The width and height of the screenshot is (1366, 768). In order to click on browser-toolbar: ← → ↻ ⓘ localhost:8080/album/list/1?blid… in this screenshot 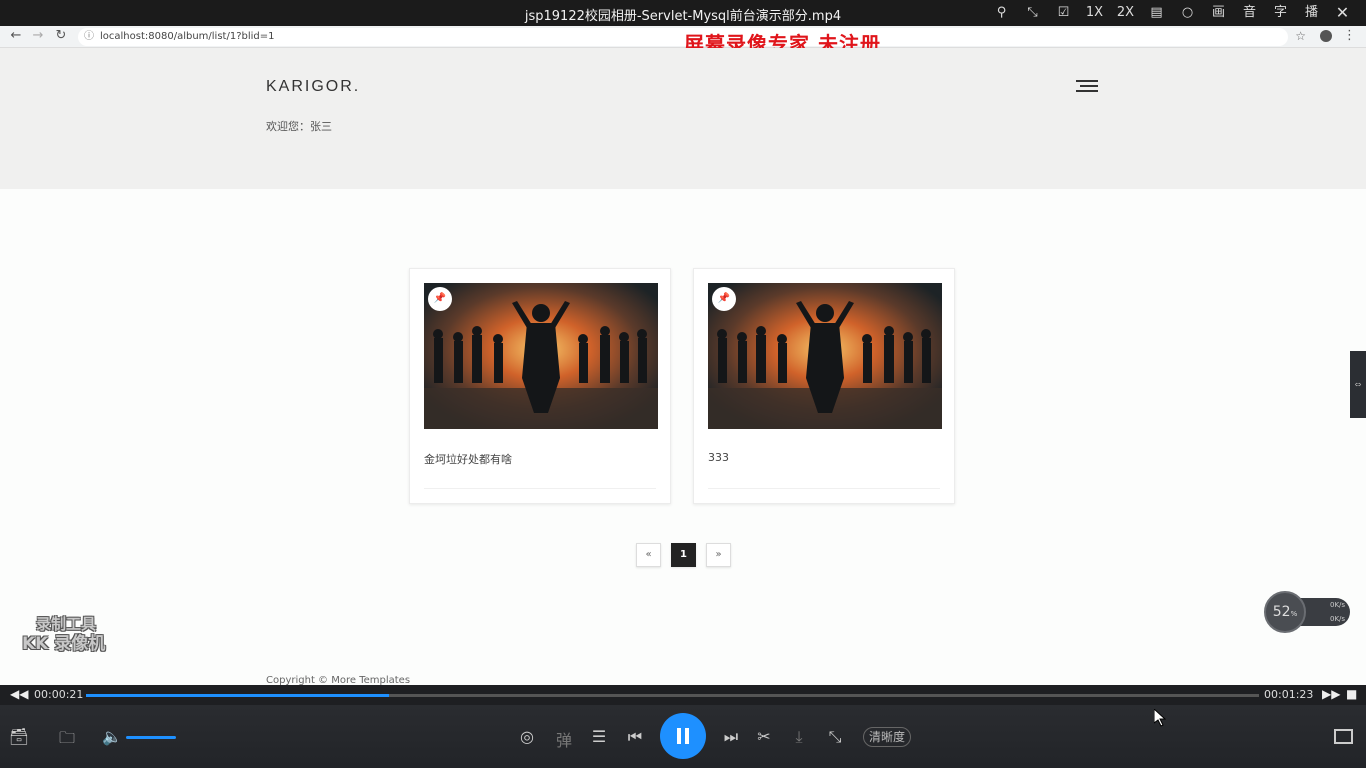, I will do `click(683, 37)`.